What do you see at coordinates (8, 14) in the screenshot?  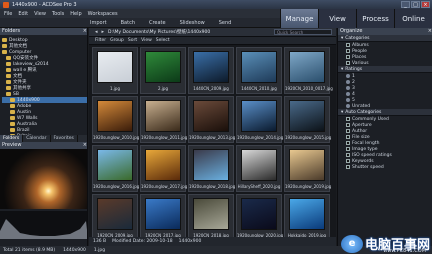 I see `menu-file: File` at bounding box center [8, 14].